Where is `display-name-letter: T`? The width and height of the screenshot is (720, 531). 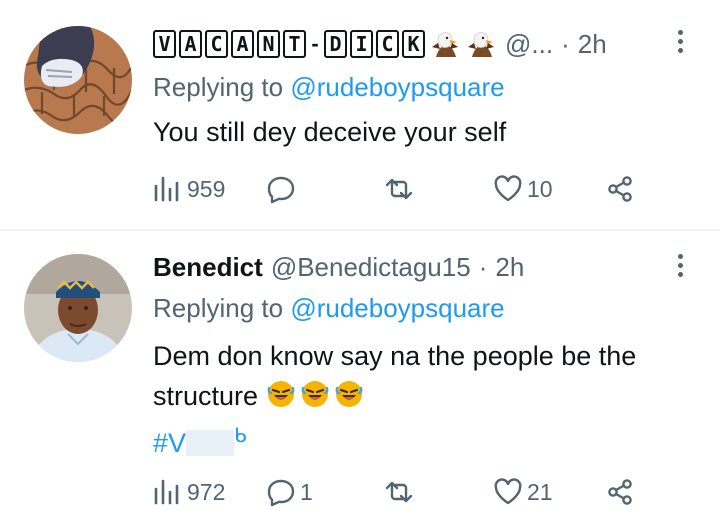 display-name-letter: T is located at coordinates (294, 44).